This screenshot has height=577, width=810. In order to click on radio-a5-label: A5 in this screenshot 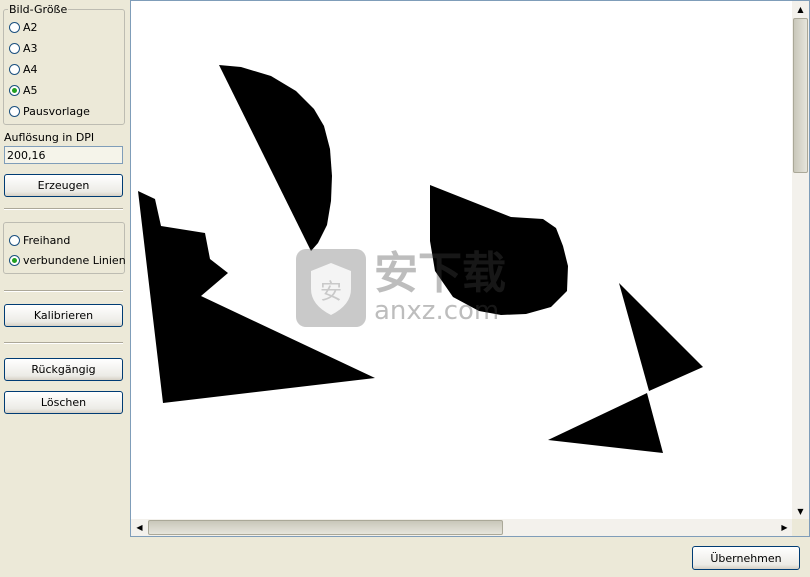, I will do `click(30, 90)`.